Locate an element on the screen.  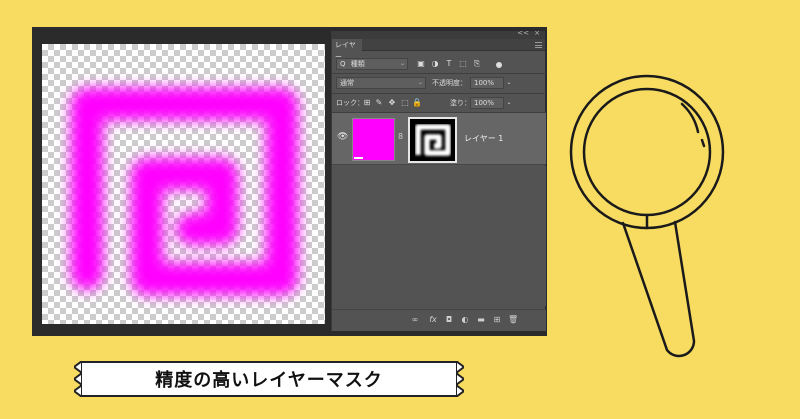
fill-value: 100% is located at coordinates (484, 103).